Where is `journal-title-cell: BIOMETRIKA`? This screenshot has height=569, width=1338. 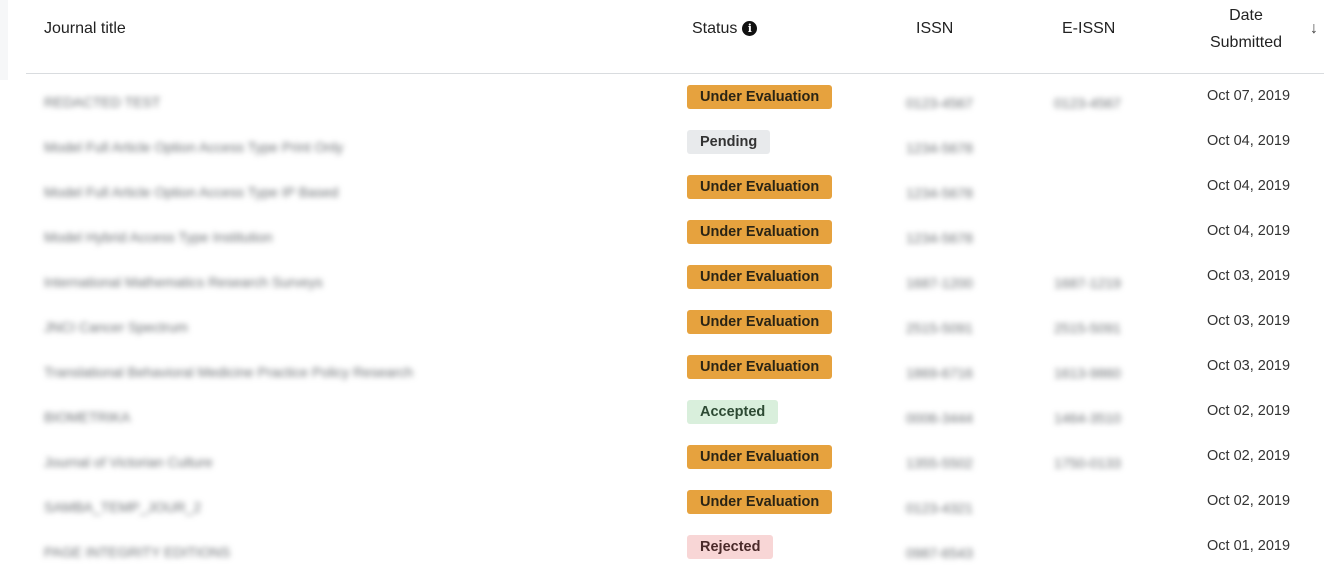
journal-title-cell: BIOMETRIKA is located at coordinates (87, 417).